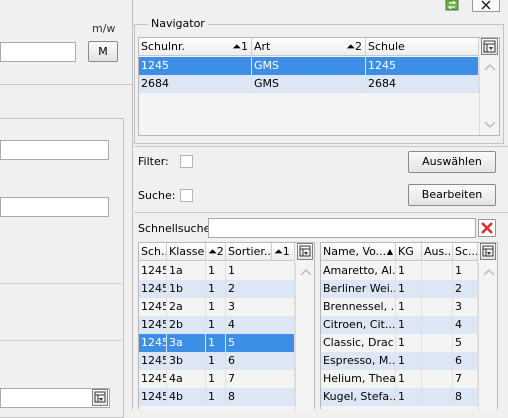 The image size is (508, 418). Describe the element at coordinates (304, 336) in the screenshot. I see `klassen-scrollbar` at that location.